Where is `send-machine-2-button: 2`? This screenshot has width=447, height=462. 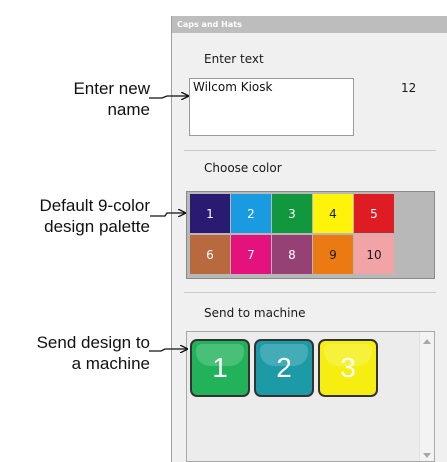 send-machine-2-button: 2 is located at coordinates (284, 368).